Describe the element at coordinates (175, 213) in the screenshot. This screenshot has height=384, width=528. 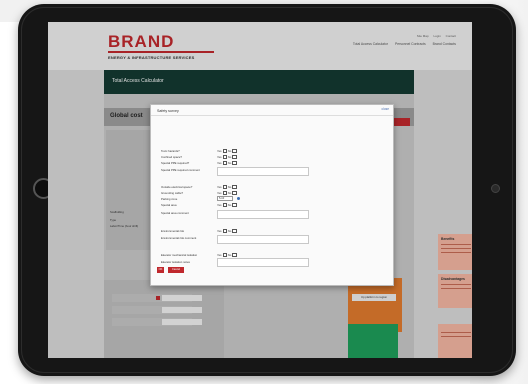
I see `question-label: Special area comment` at that location.